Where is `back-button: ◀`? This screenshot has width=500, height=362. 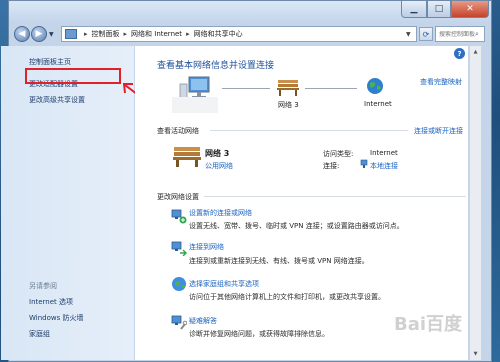 back-button: ◀ is located at coordinates (22, 34).